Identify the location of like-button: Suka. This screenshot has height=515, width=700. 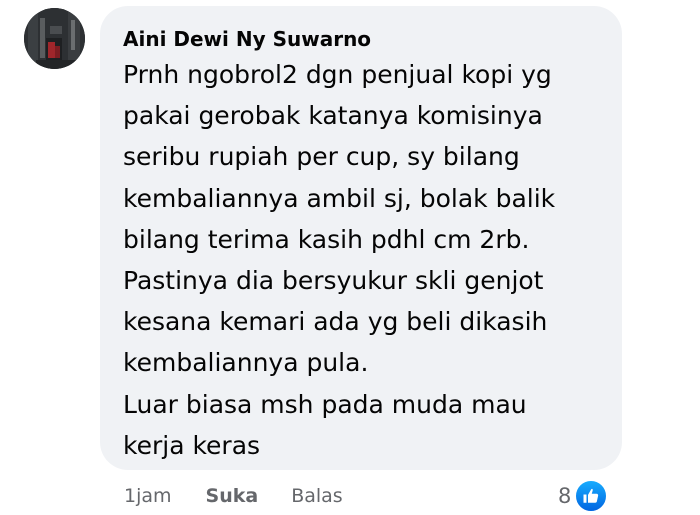
(232, 496).